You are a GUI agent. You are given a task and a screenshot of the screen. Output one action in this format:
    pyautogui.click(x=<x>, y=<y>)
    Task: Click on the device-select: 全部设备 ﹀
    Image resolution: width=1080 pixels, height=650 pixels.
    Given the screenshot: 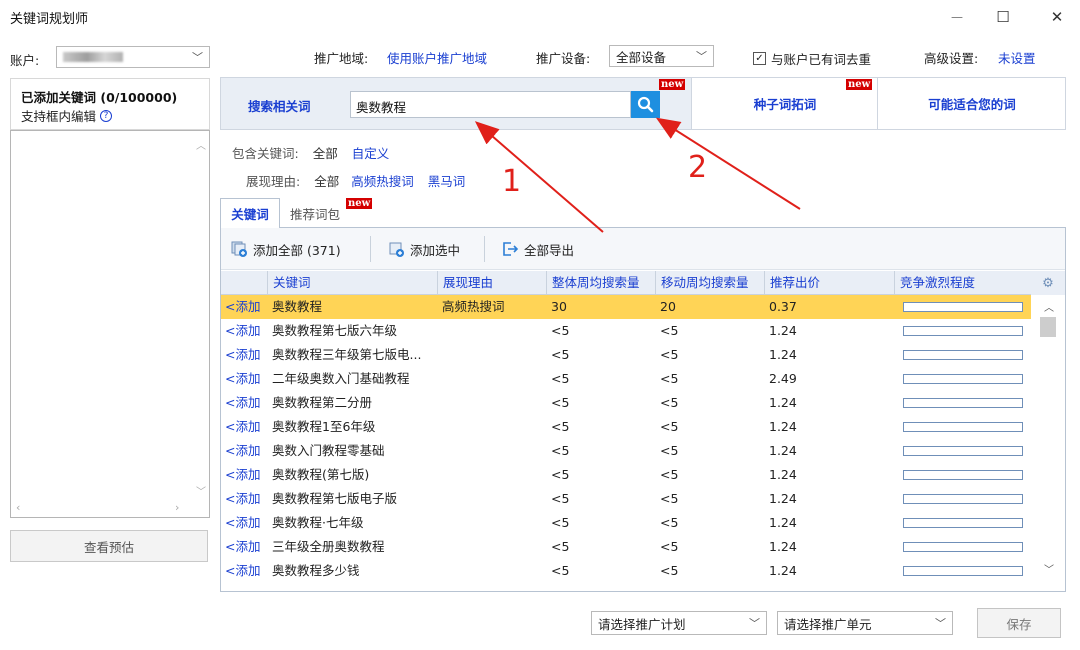 What is the action you would take?
    pyautogui.click(x=661, y=56)
    